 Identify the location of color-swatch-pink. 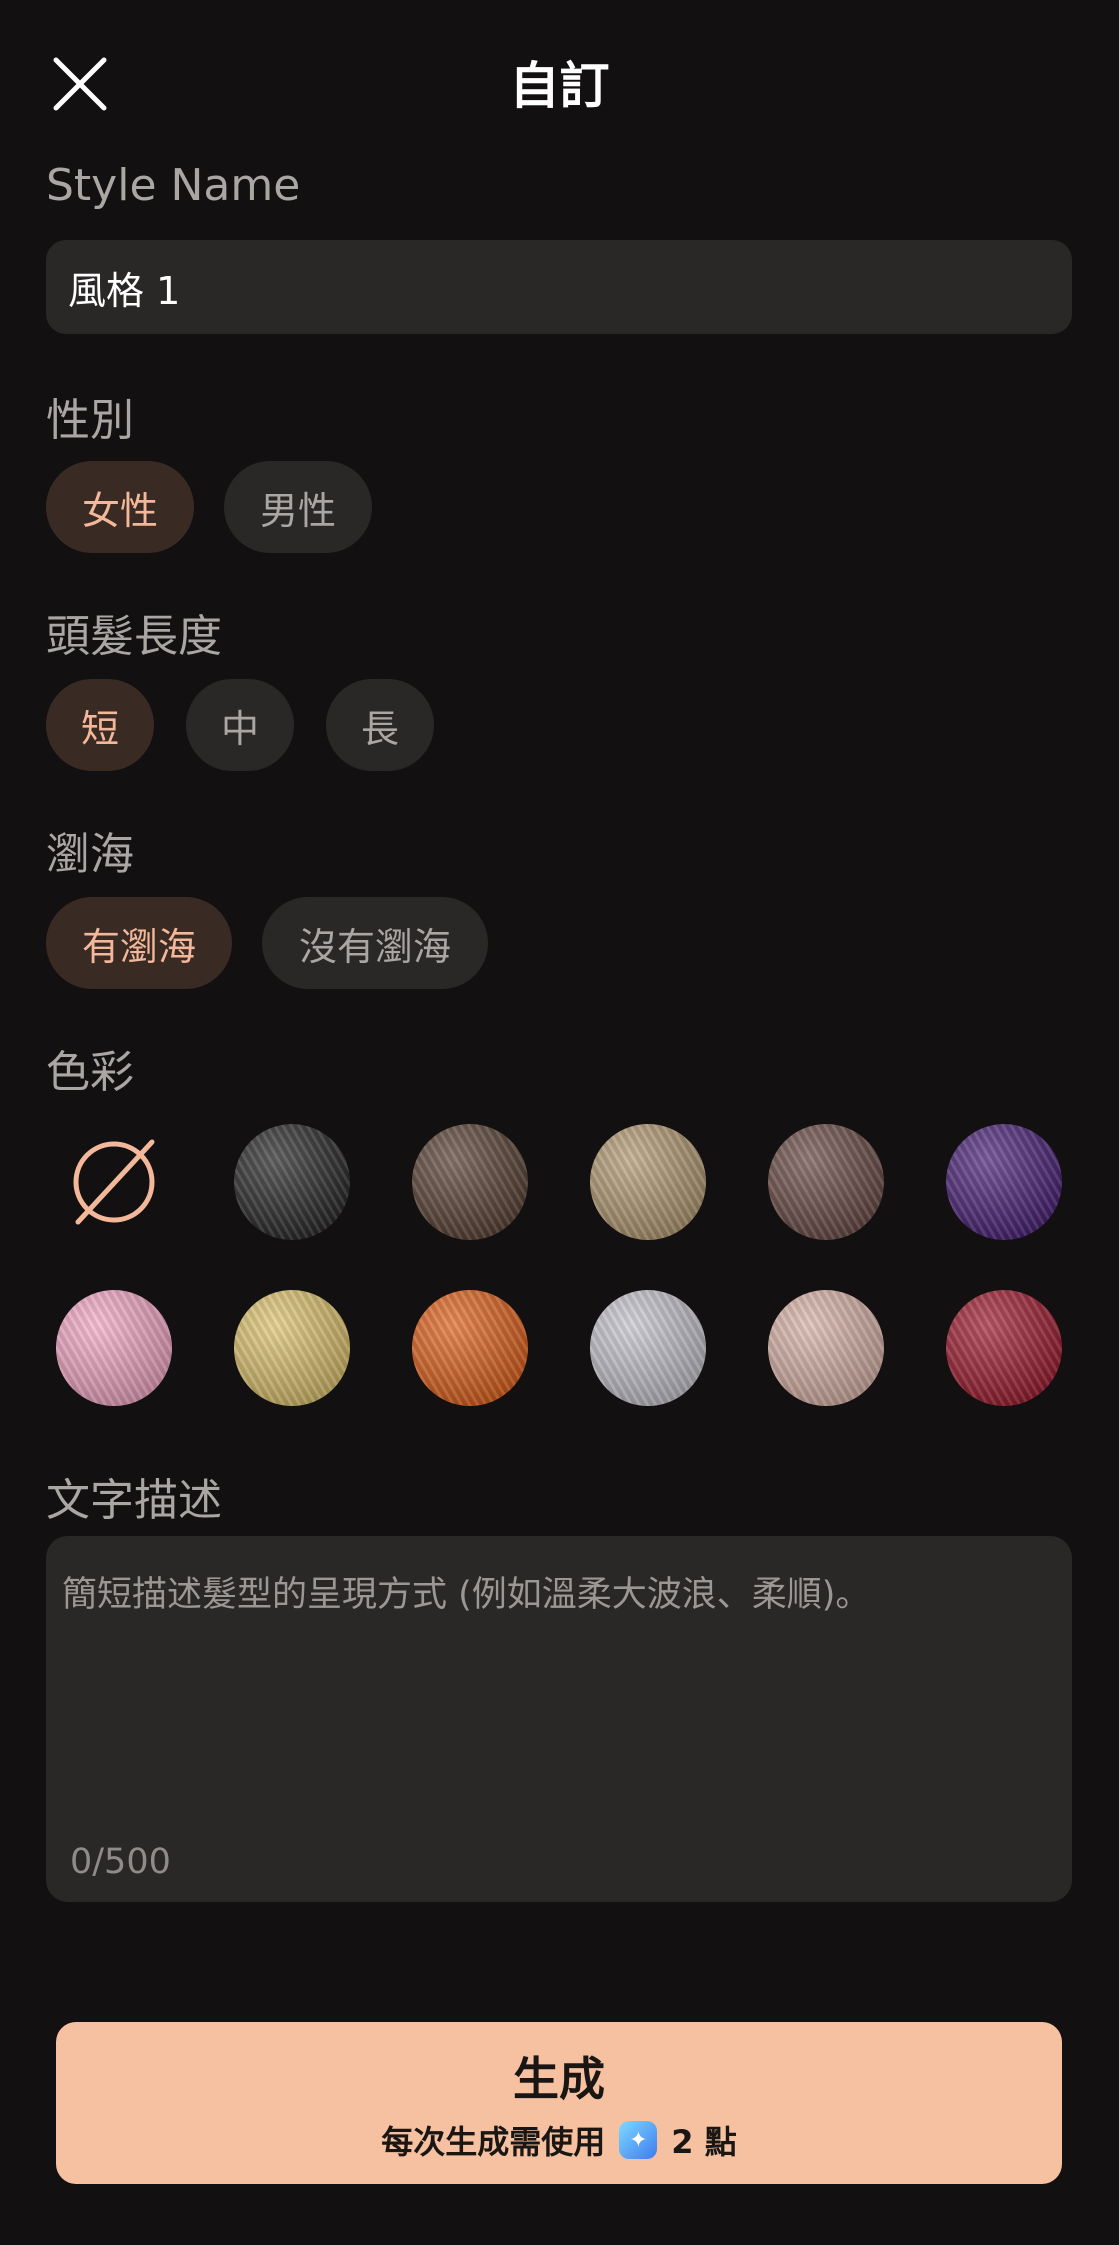
(114, 1348).